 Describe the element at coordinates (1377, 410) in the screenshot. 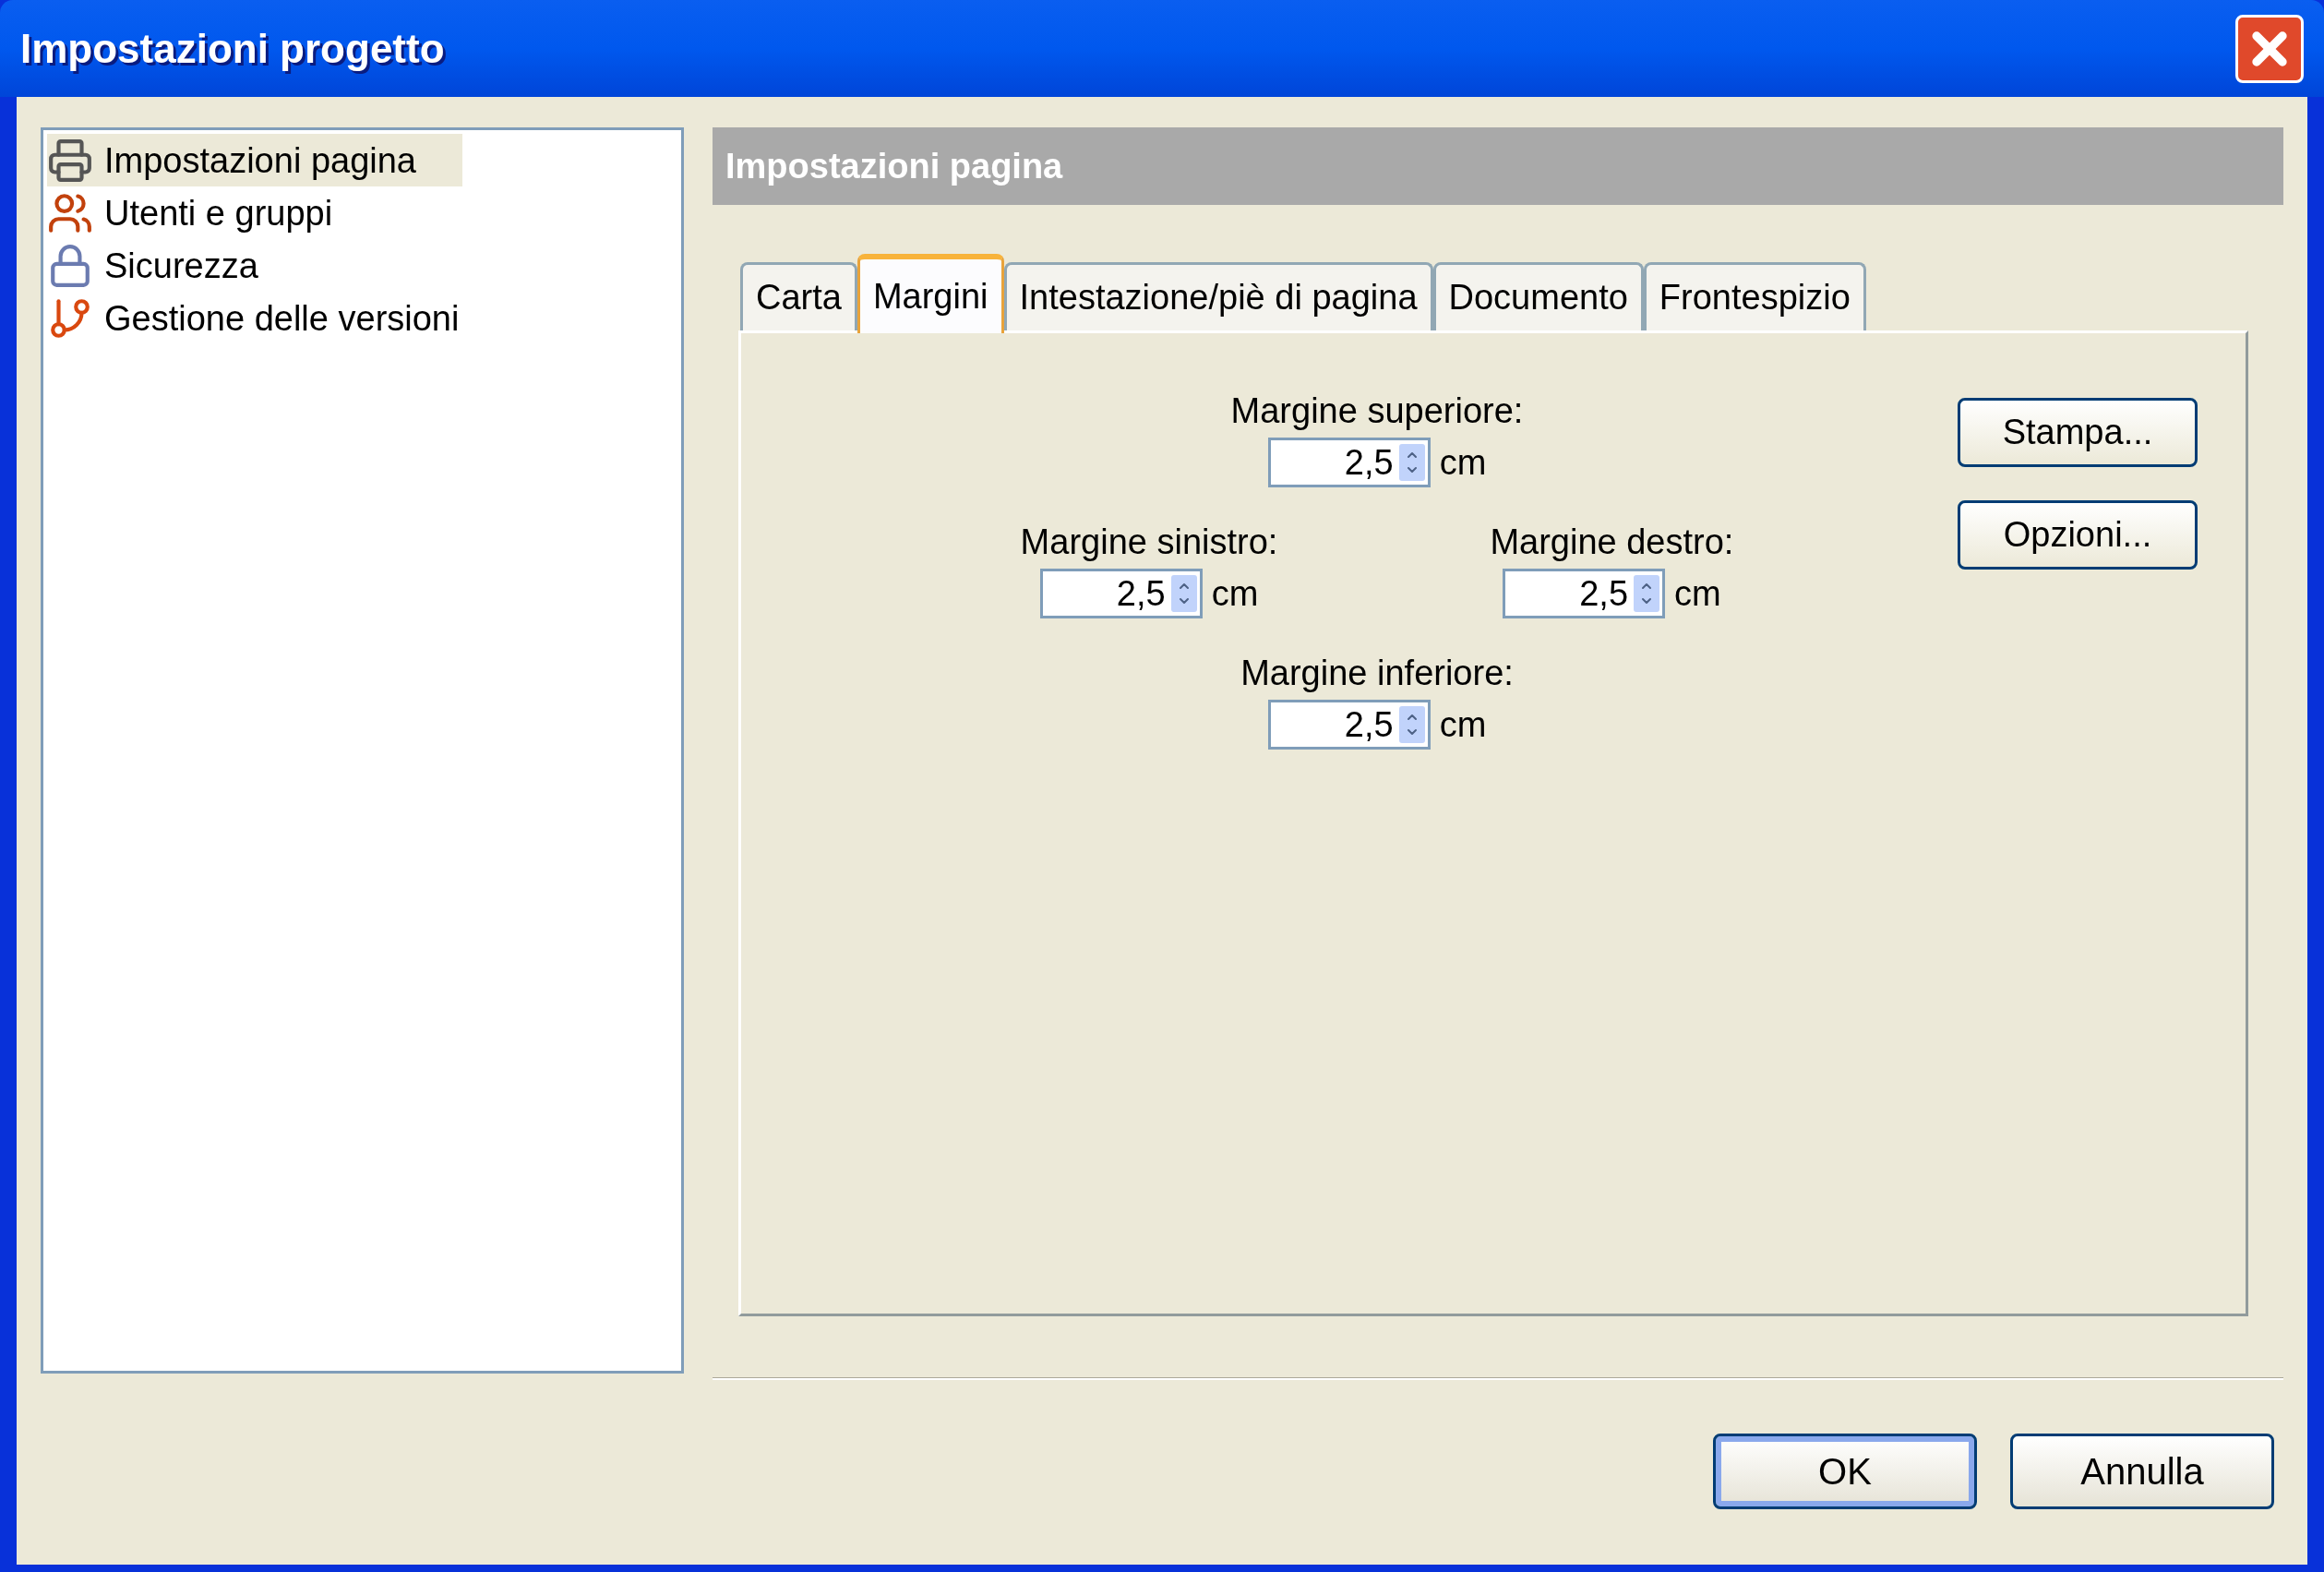

I see `field-label: Margine superiore:` at that location.